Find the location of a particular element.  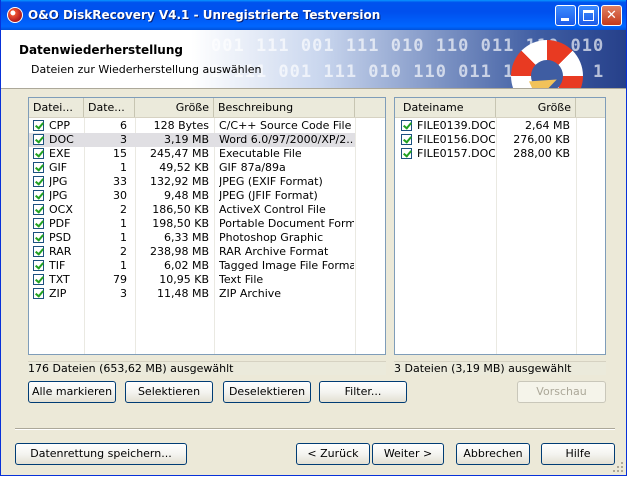

column-header-filename: Dateiname is located at coordinates (445, 107).